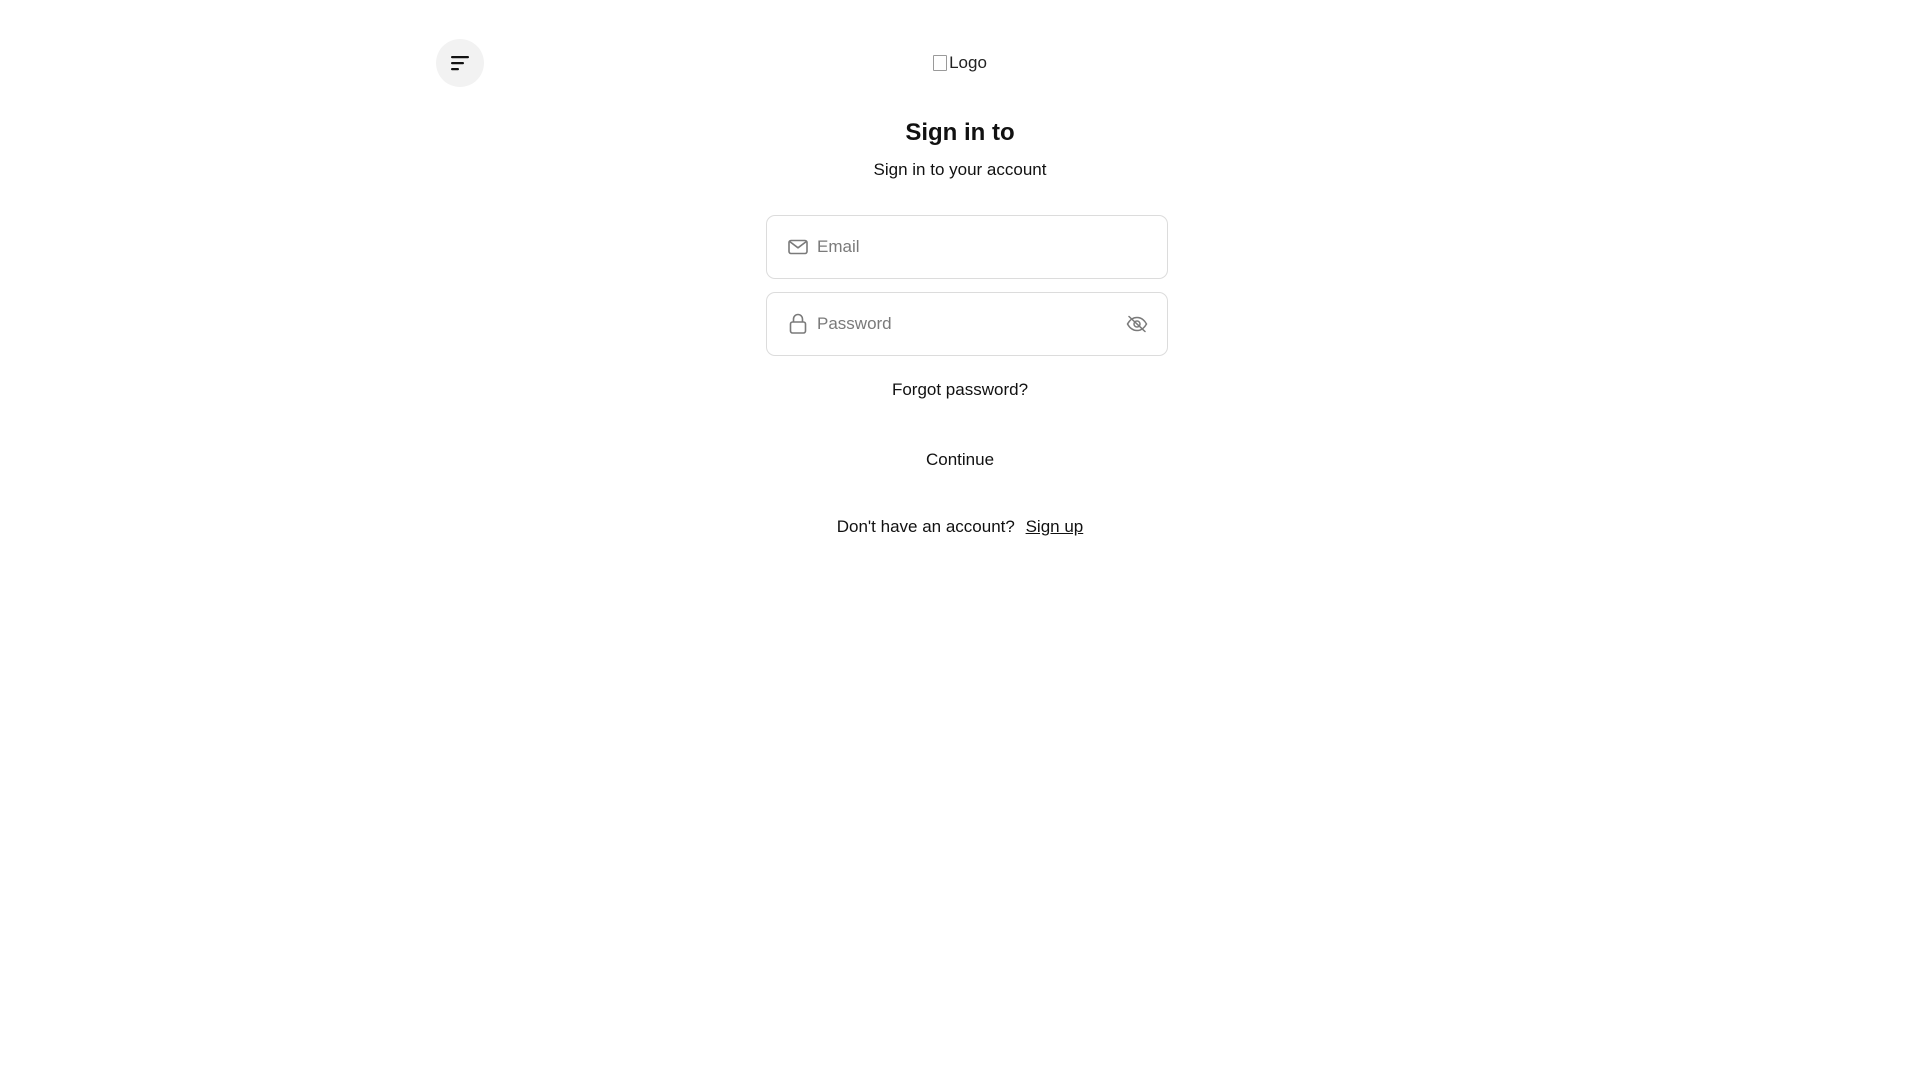 This screenshot has height=1080, width=1920. Describe the element at coordinates (940, 63) in the screenshot. I see `broken-image-icon` at that location.